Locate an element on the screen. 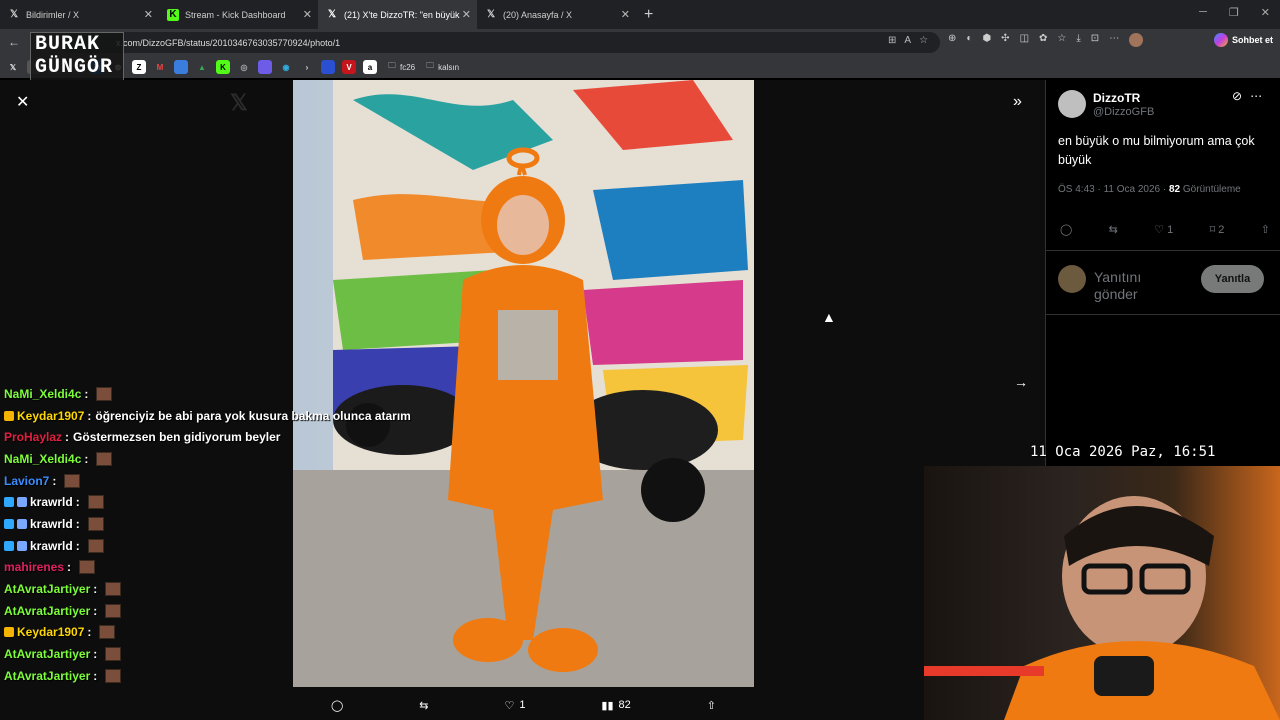 The image size is (1280, 720). chat-emote is located at coordinates (113, 654).